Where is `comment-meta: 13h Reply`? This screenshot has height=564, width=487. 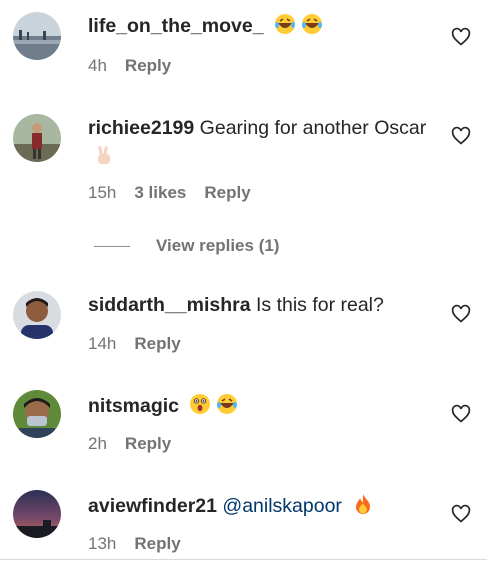
comment-meta: 13h Reply is located at coordinates (134, 544).